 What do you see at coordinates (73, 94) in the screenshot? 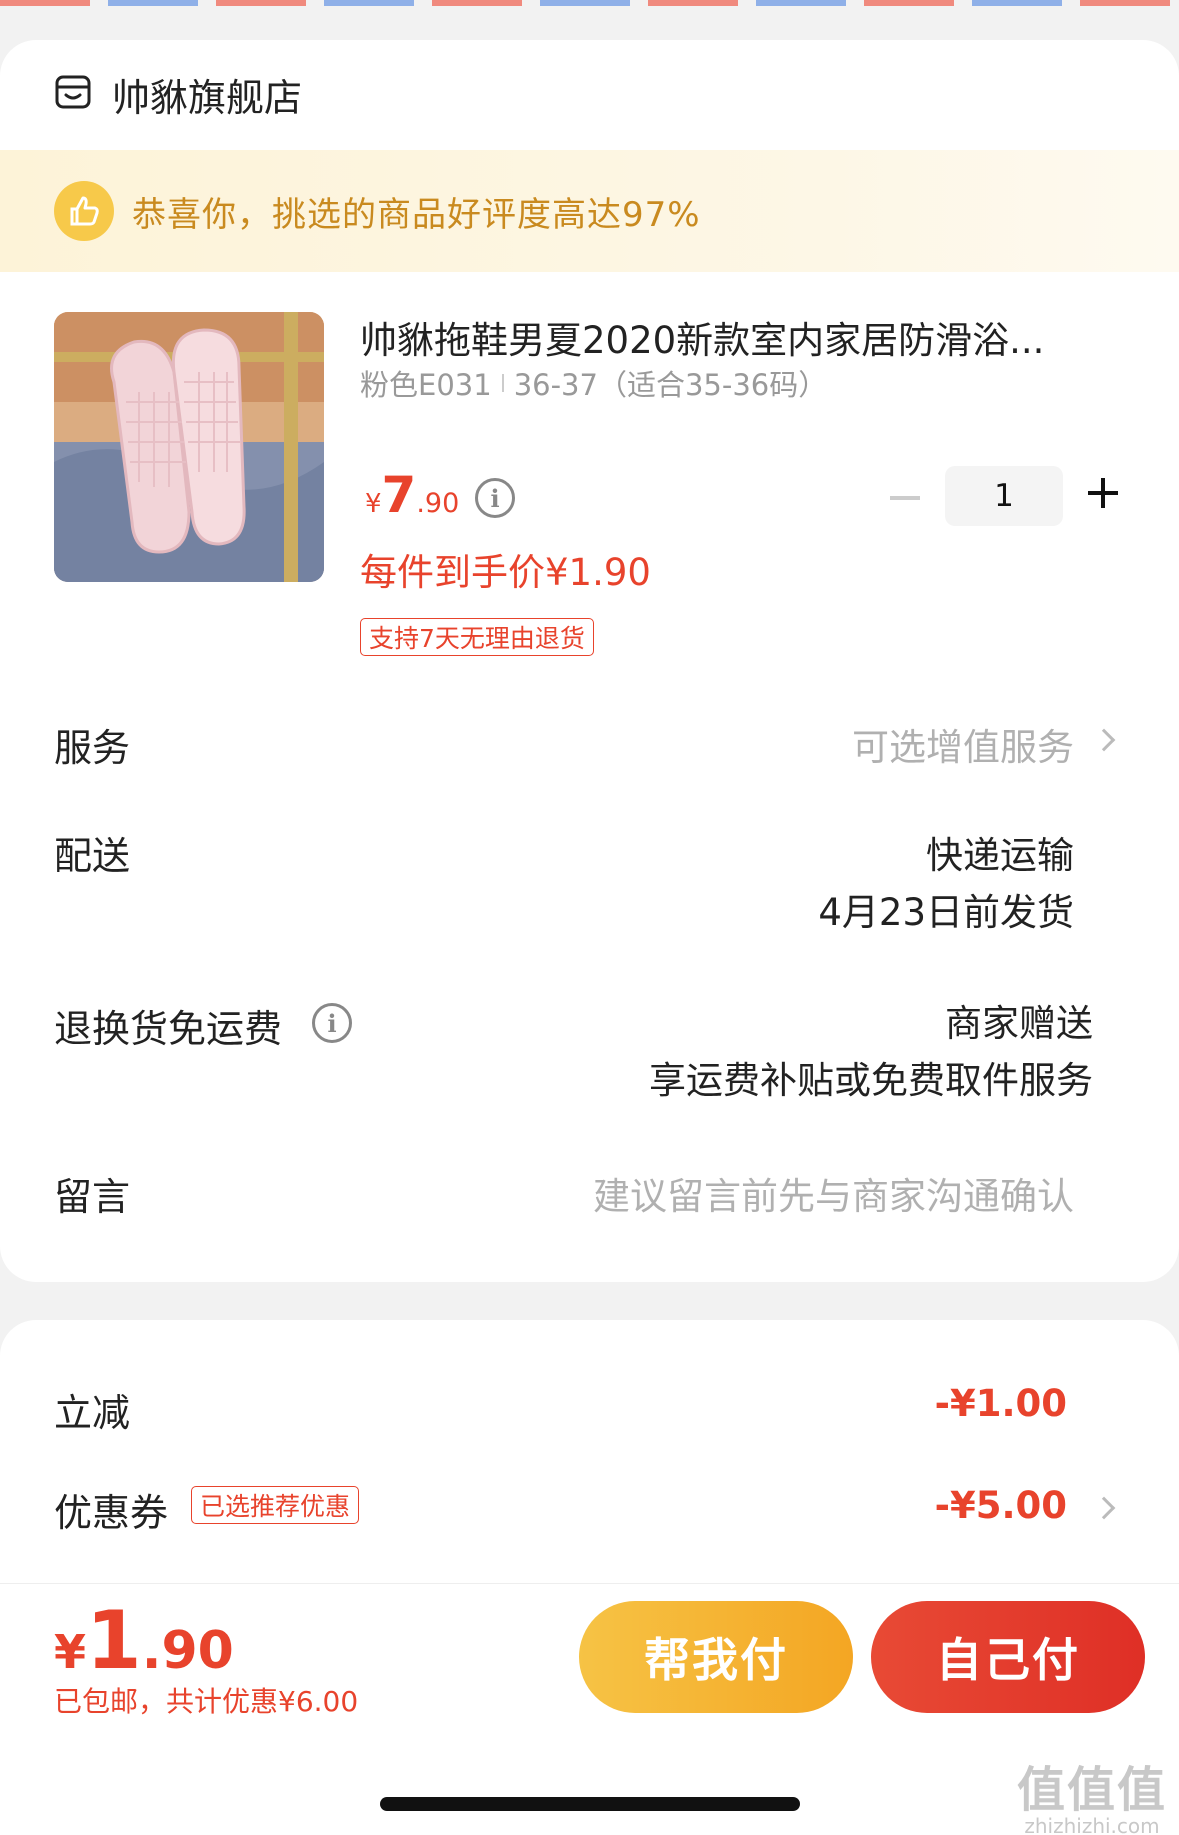
I see `store-icon` at bounding box center [73, 94].